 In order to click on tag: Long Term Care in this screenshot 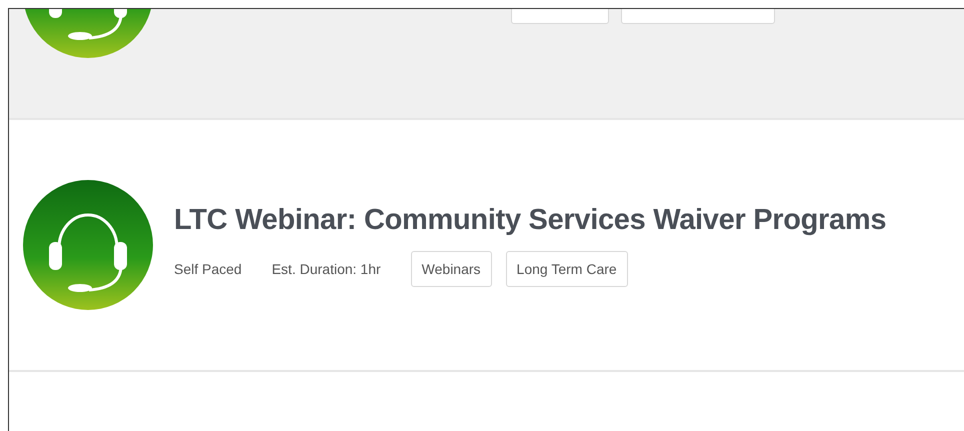, I will do `click(567, 268)`.